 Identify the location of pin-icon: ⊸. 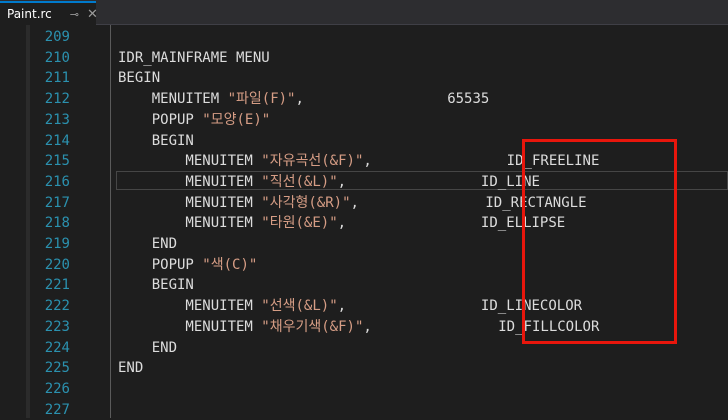
(74, 14).